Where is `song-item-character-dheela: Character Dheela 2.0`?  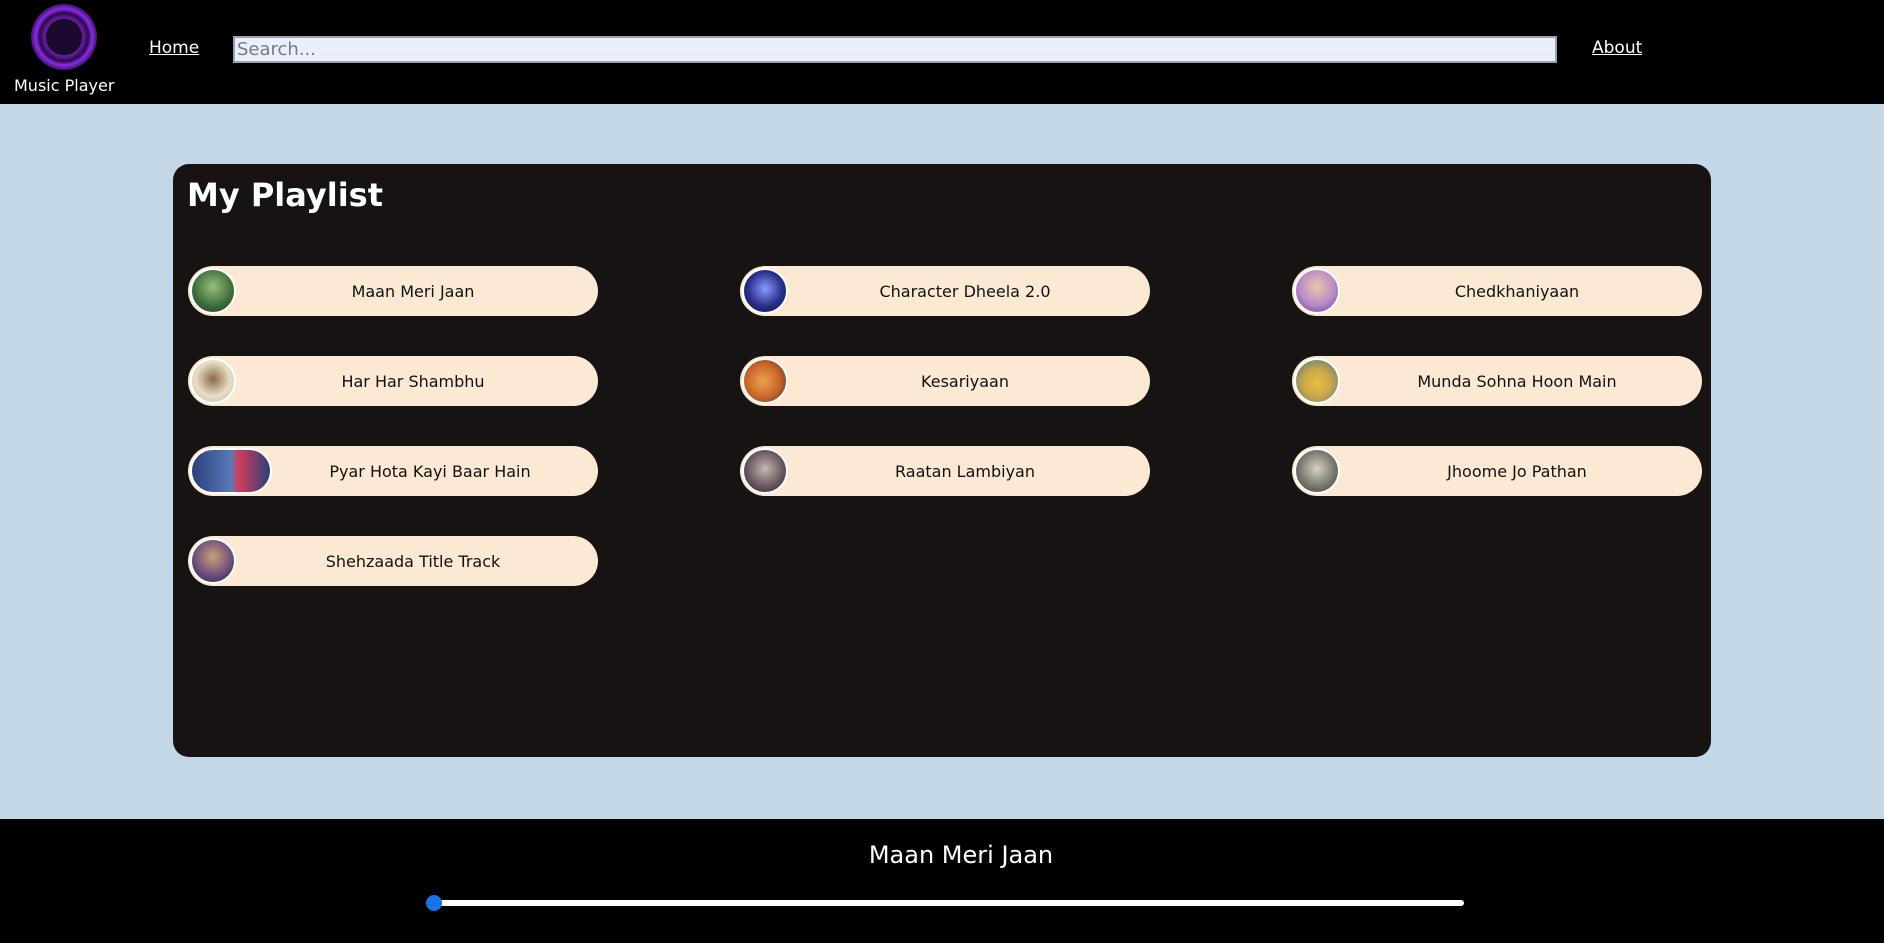
song-item-character-dheela: Character Dheela 2.0 is located at coordinates (945, 291).